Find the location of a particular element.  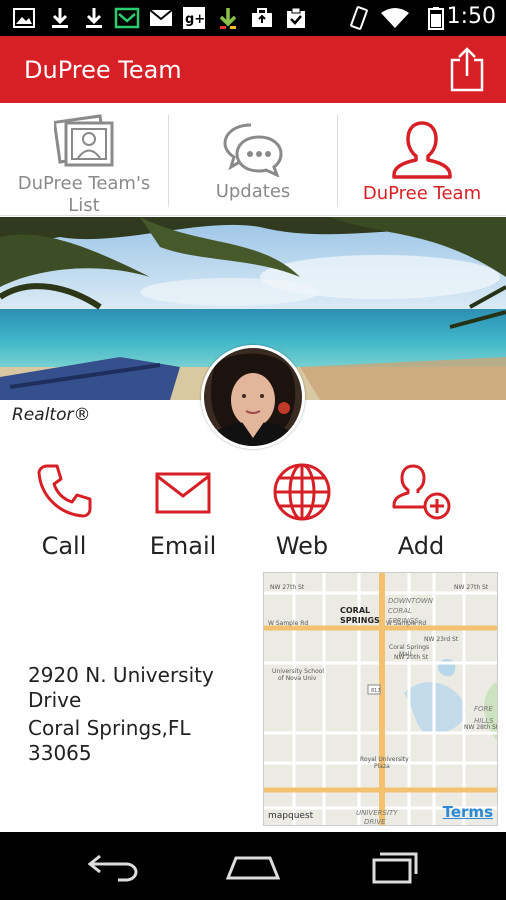

clipboard-check-icon is located at coordinates (296, 17).